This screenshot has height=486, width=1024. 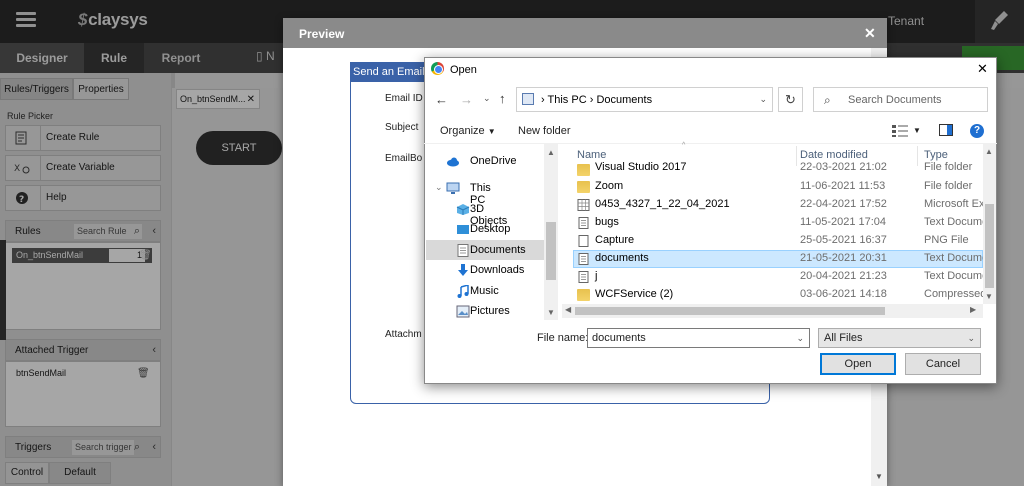 I want to click on open-button: Open, so click(x=858, y=364).